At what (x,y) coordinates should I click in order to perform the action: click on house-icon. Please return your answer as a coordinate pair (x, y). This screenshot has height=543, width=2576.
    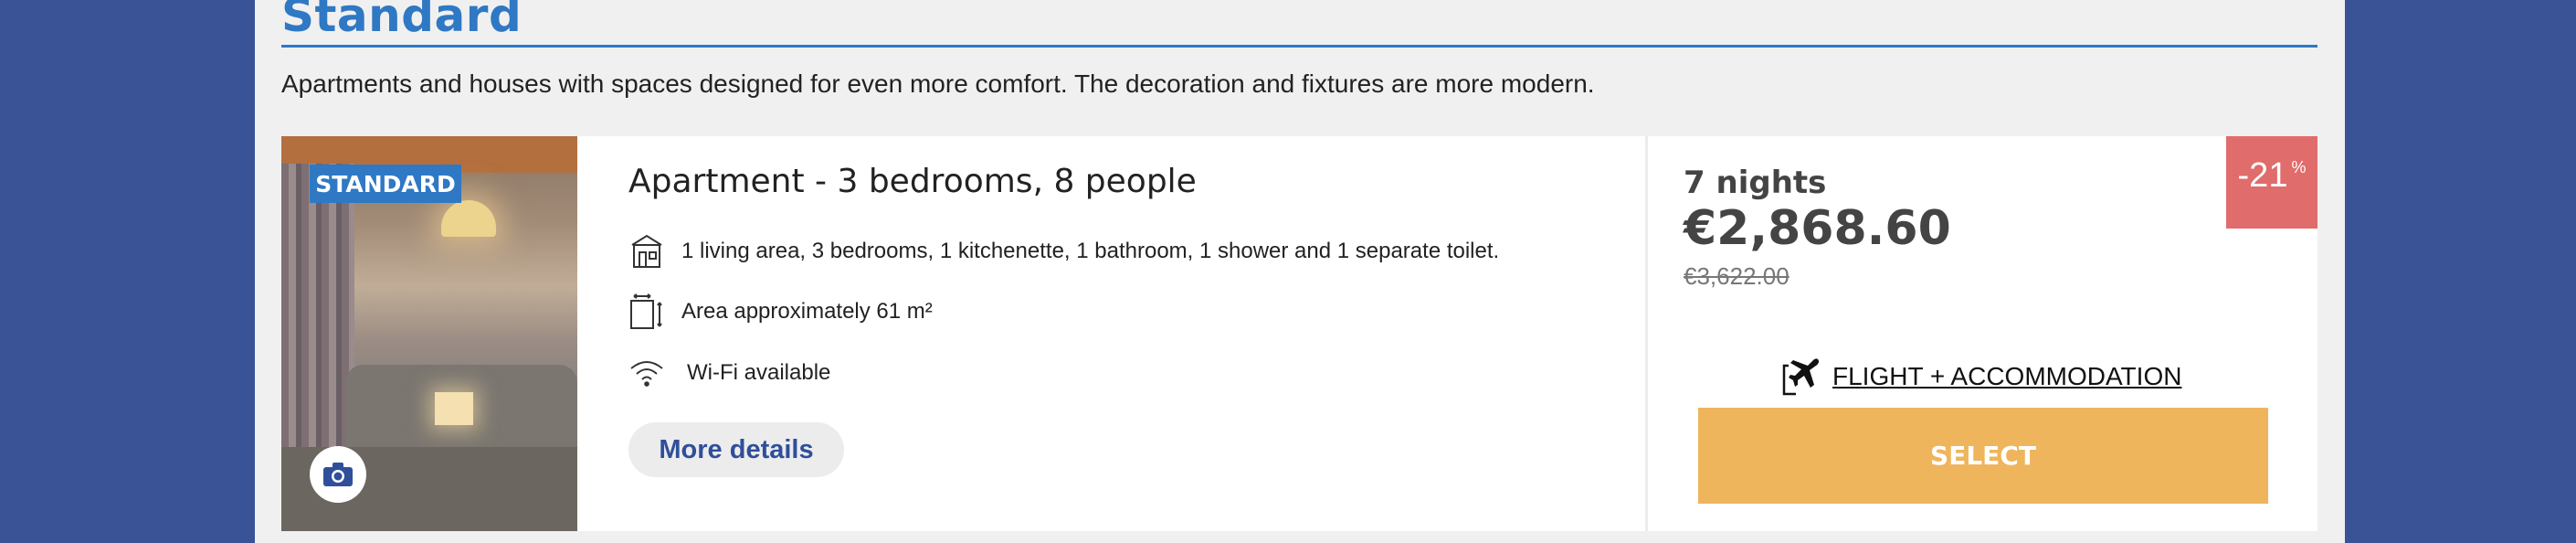
    Looking at the image, I should click on (646, 251).